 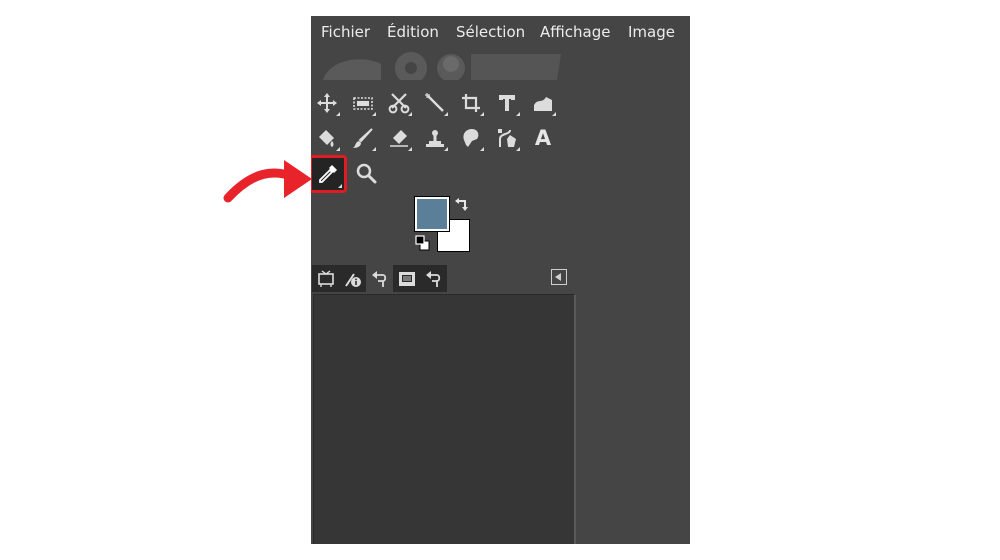 I want to click on images-icon, so click(x=406, y=278).